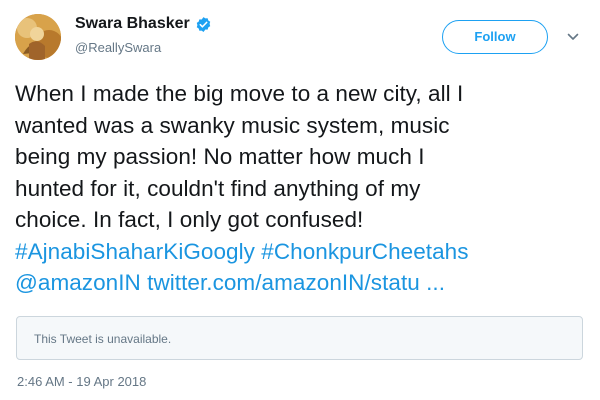 This screenshot has height=400, width=600. What do you see at coordinates (220, 156) in the screenshot?
I see `tweet-text-line: being my passion! No matter how much I` at bounding box center [220, 156].